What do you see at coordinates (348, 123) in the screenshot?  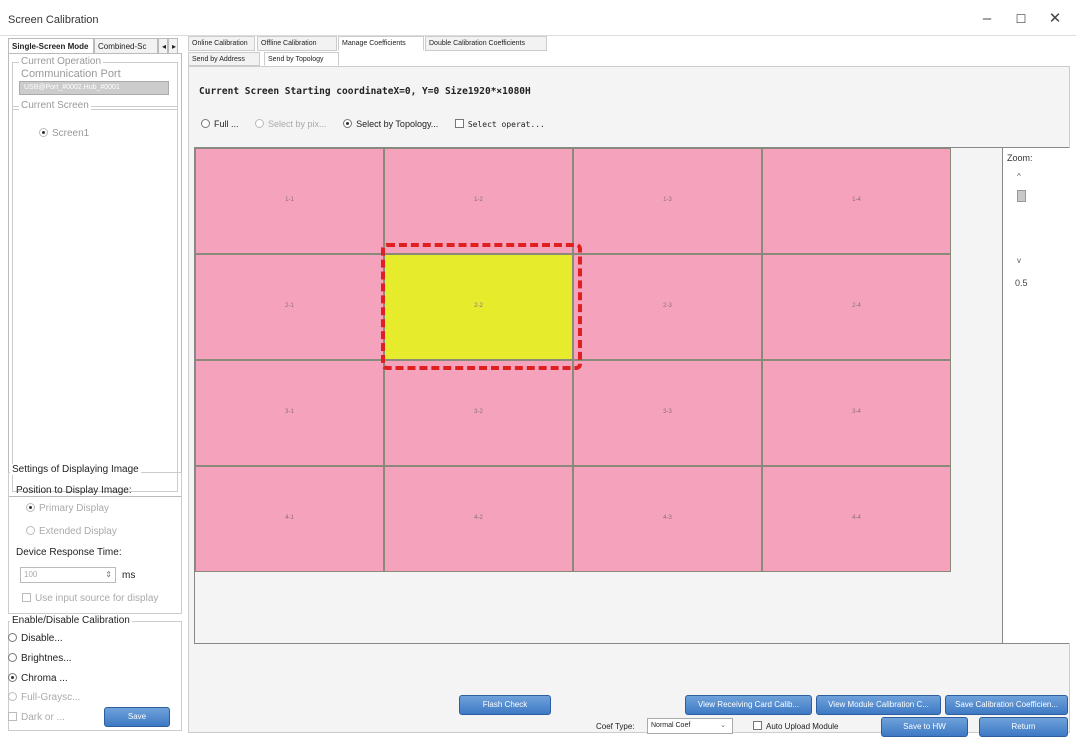 I see `by-topology-radio` at bounding box center [348, 123].